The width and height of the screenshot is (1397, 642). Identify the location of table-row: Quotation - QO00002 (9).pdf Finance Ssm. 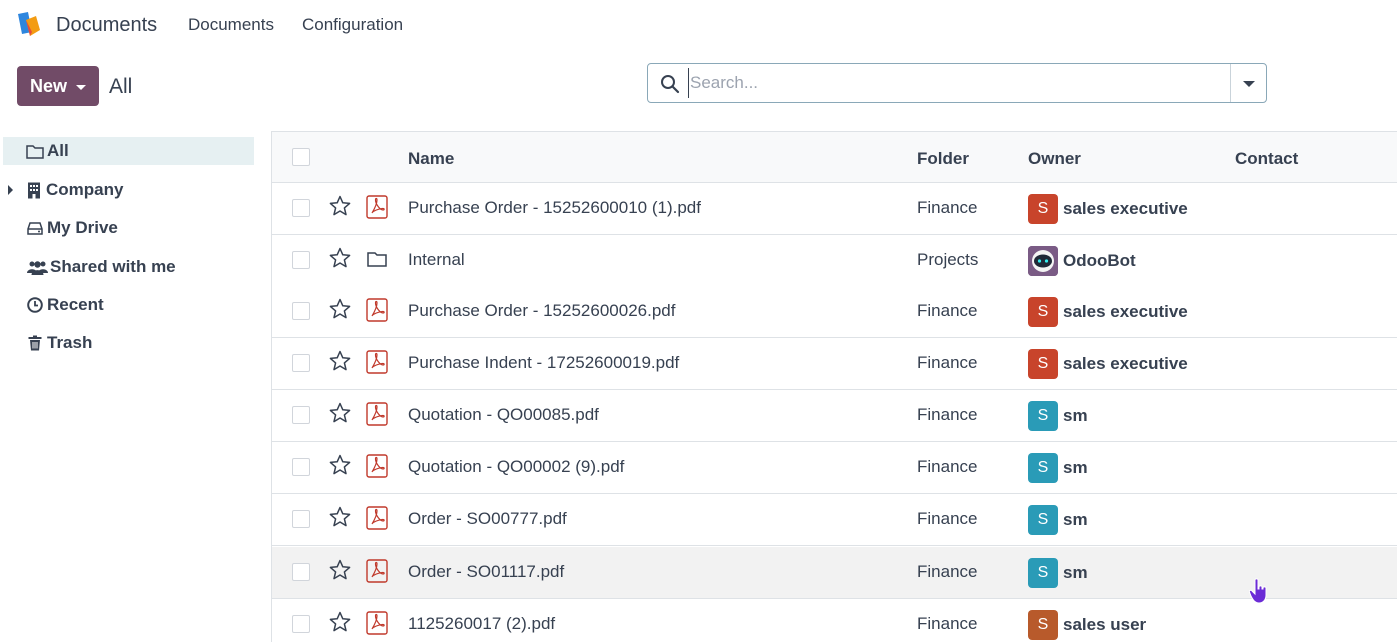
(834, 468).